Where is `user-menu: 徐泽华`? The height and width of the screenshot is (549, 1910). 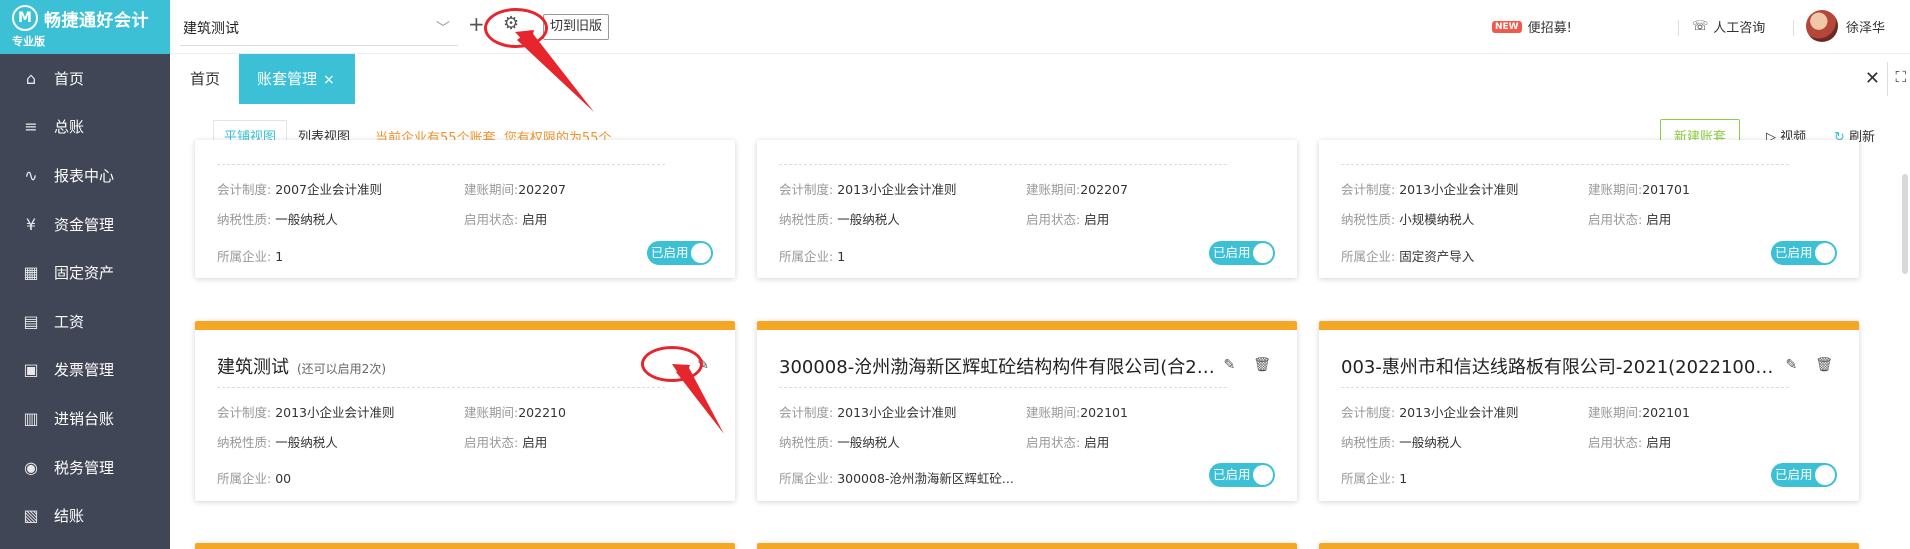 user-menu: 徐泽华 is located at coordinates (1845, 26).